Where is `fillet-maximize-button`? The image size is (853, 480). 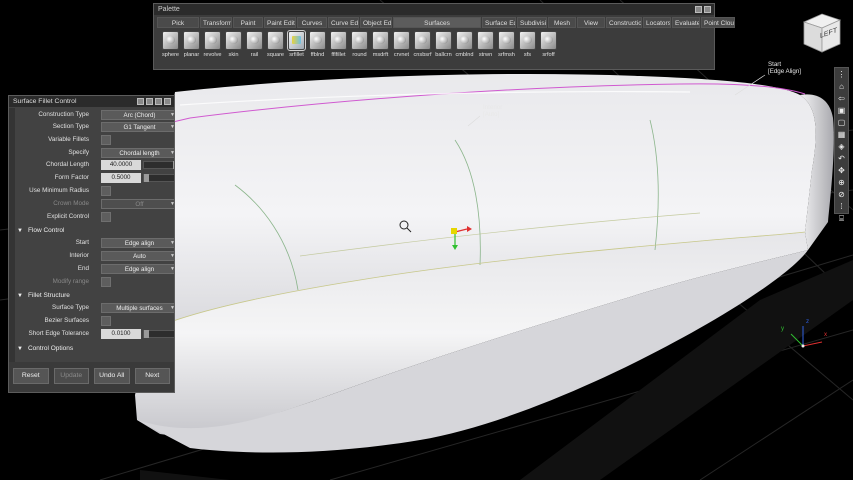 fillet-maximize-button is located at coordinates (158, 101).